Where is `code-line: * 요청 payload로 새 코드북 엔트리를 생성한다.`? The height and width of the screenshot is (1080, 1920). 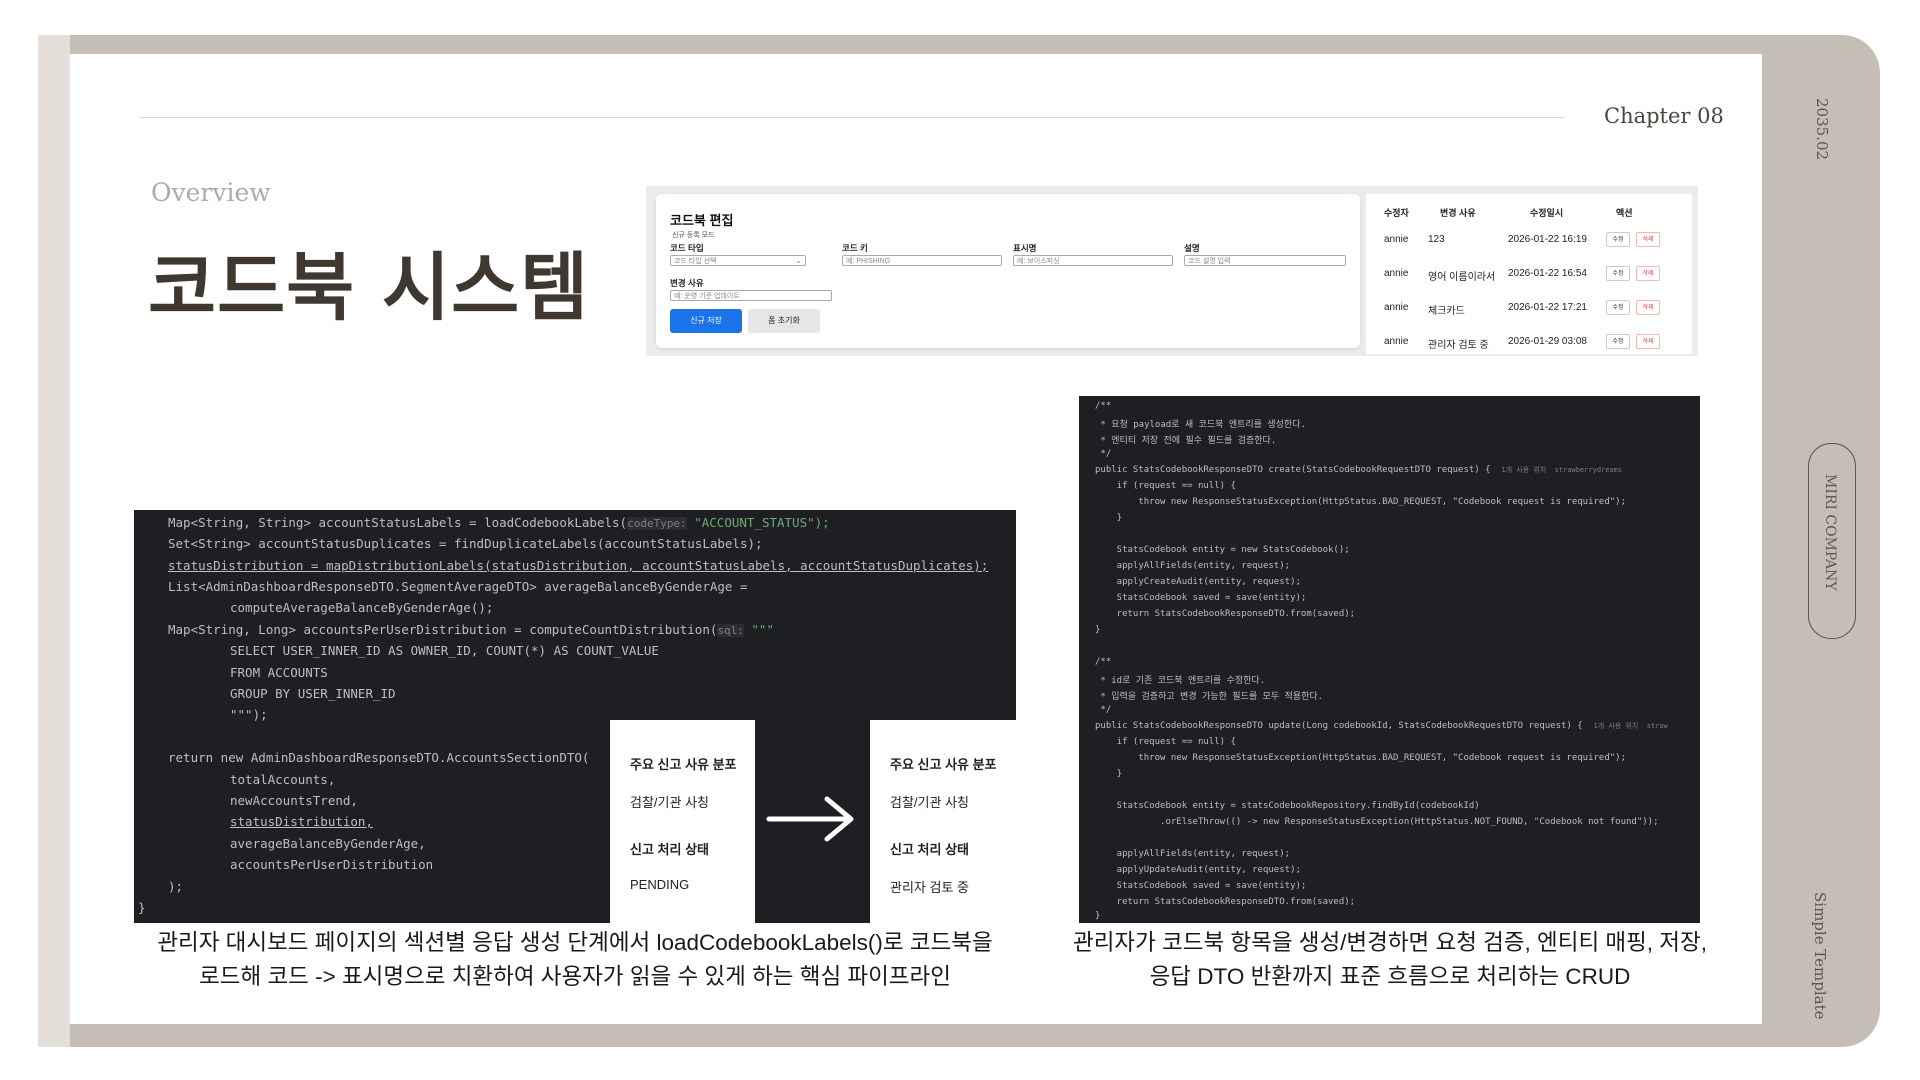 code-line: * 요청 payload로 새 코드북 엔트리를 생성한다. is located at coordinates (1200, 425).